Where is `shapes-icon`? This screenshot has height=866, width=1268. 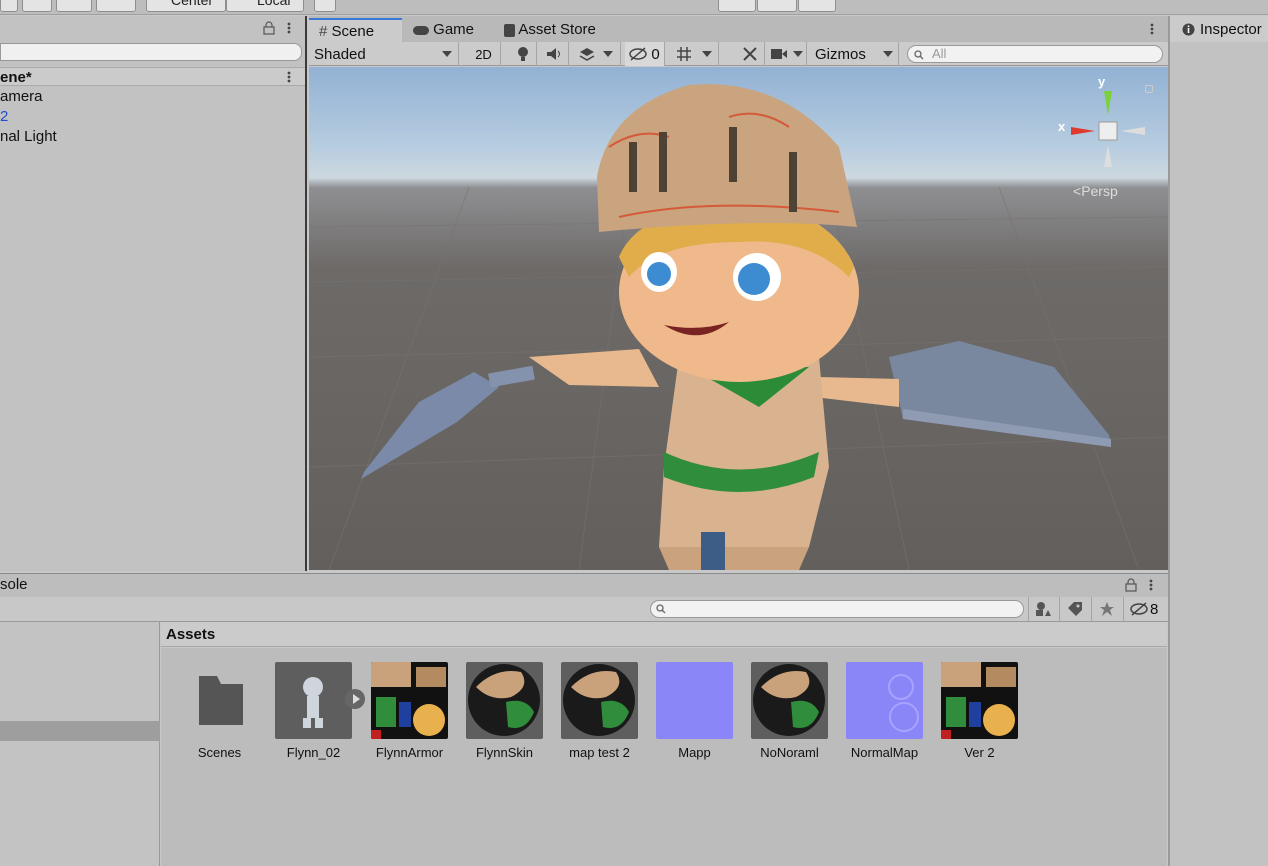 shapes-icon is located at coordinates (1043, 609).